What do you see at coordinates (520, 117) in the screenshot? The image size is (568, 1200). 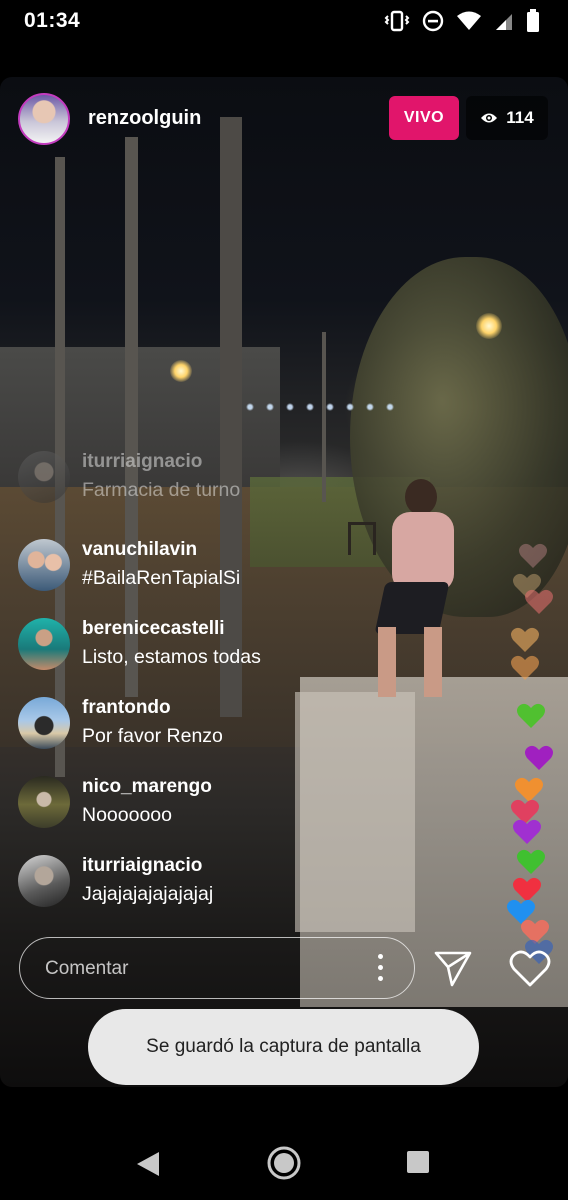 I see `viewer-count: 114` at bounding box center [520, 117].